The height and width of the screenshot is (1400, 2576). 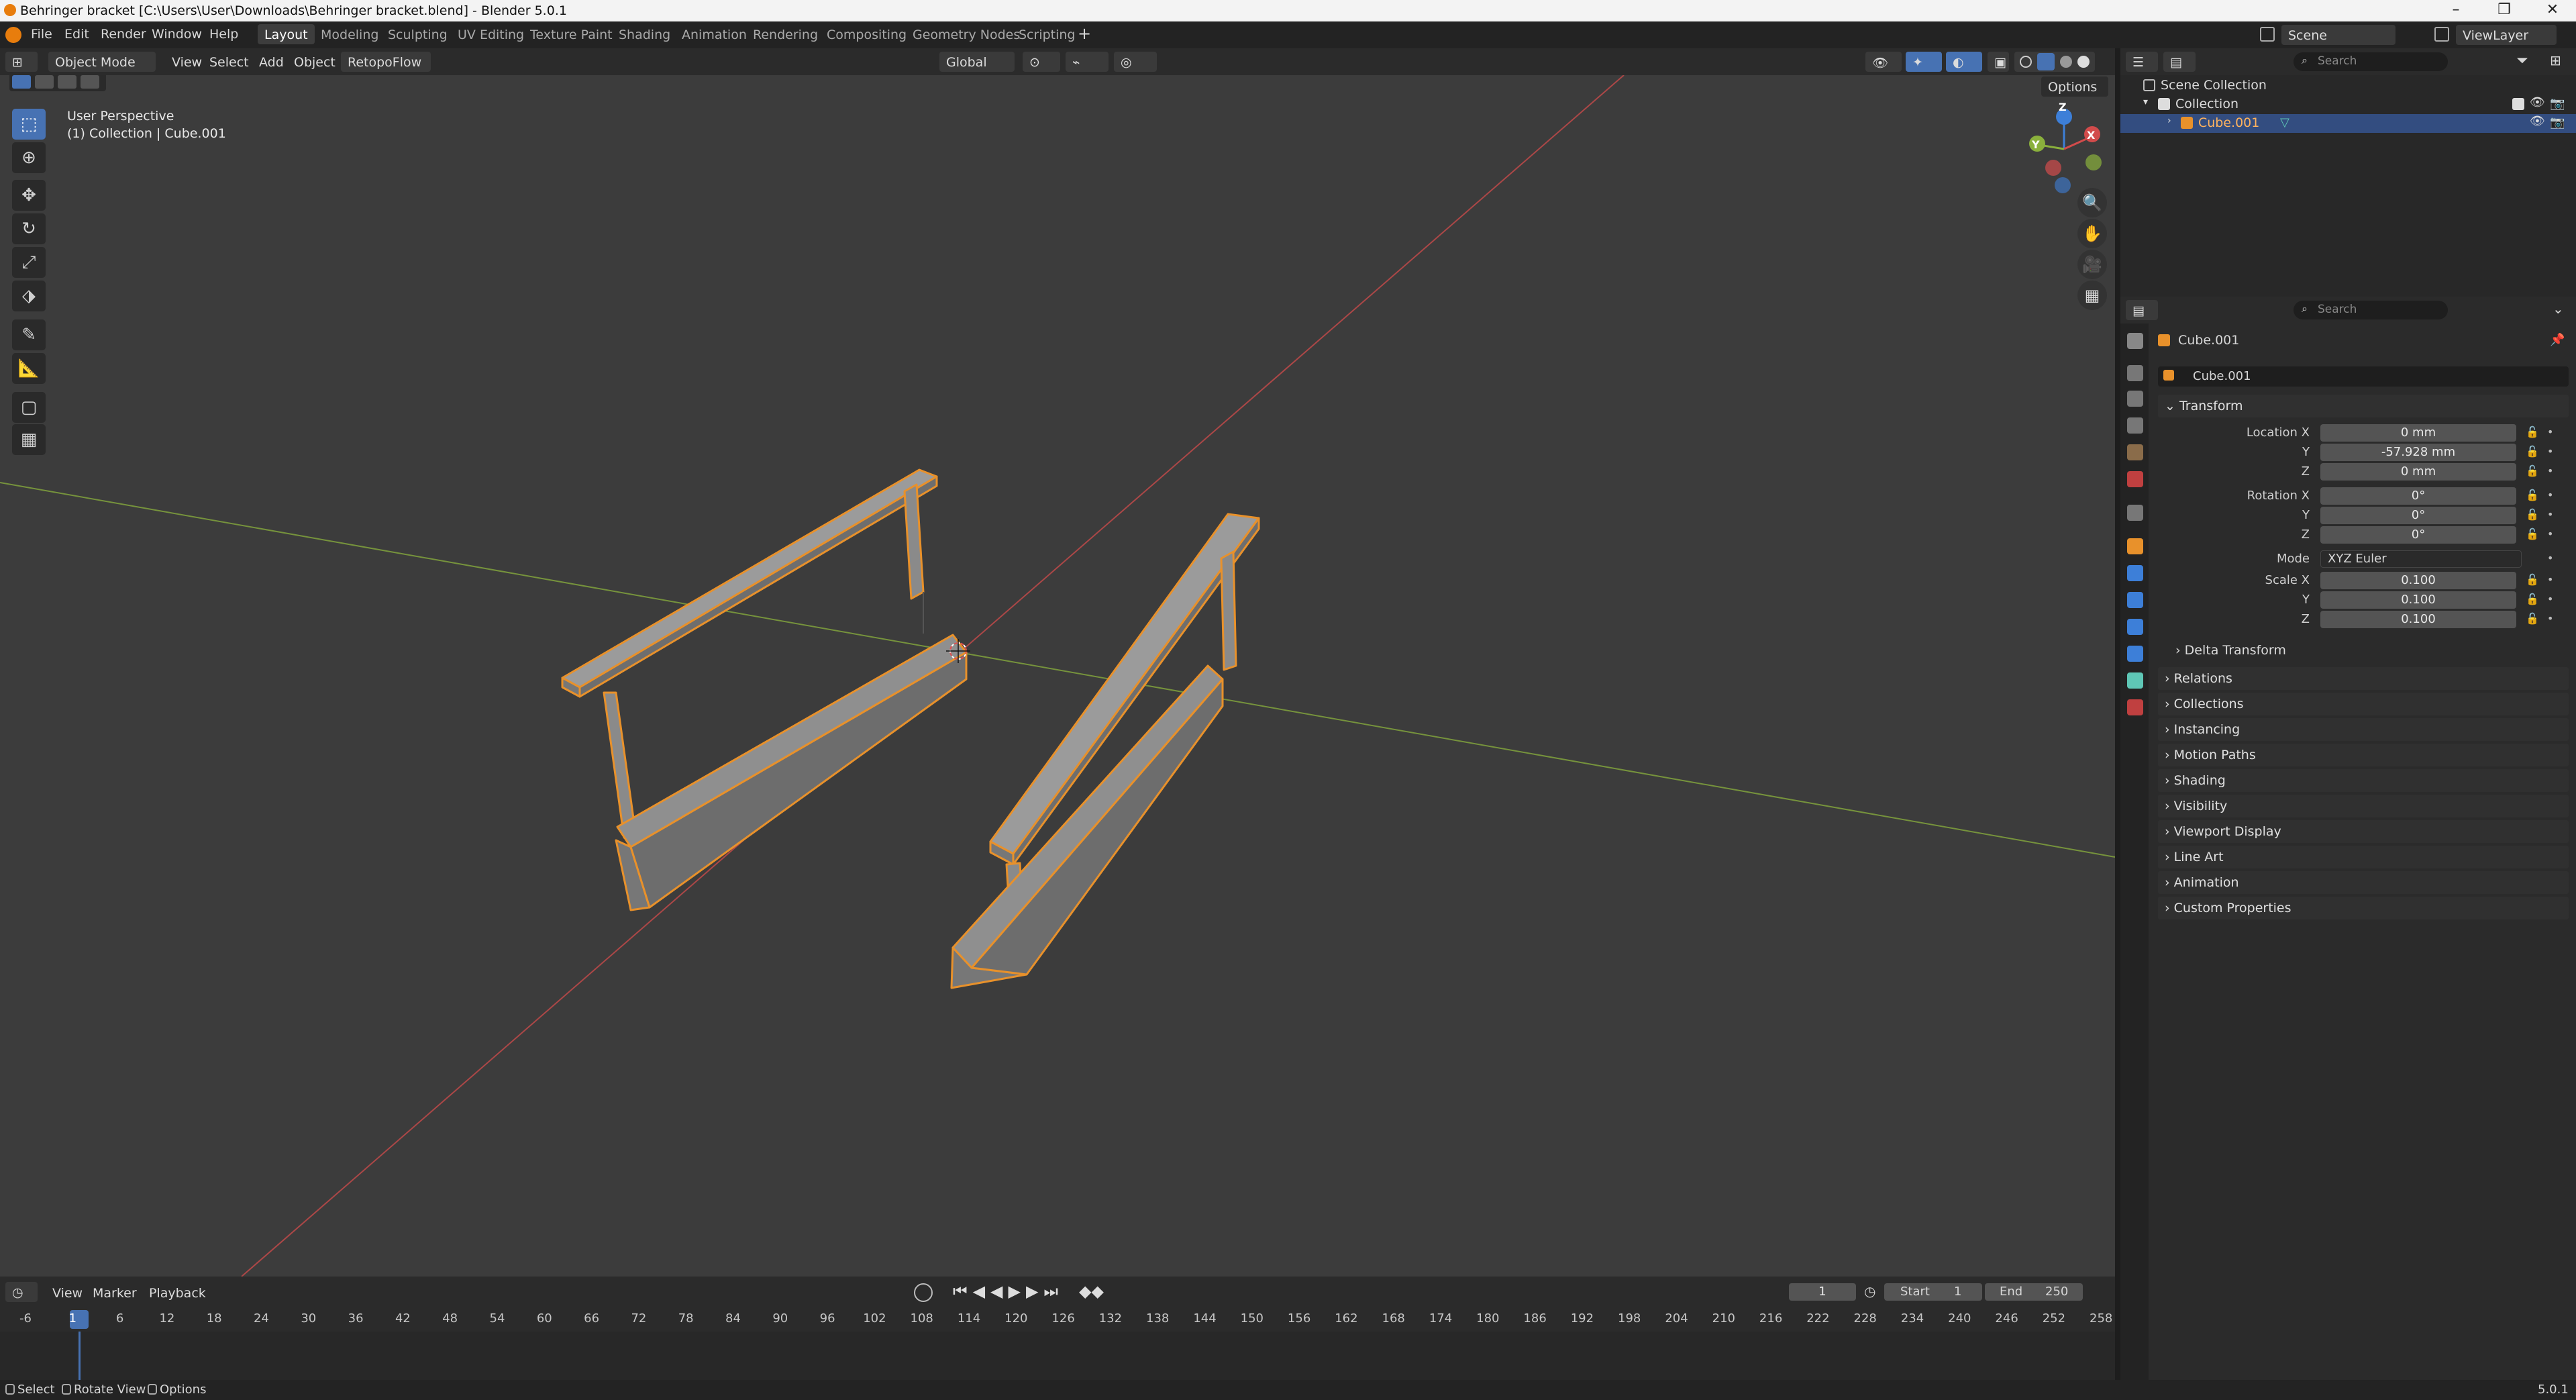 I want to click on new-collection-icon: ⊞, so click(x=2555, y=60).